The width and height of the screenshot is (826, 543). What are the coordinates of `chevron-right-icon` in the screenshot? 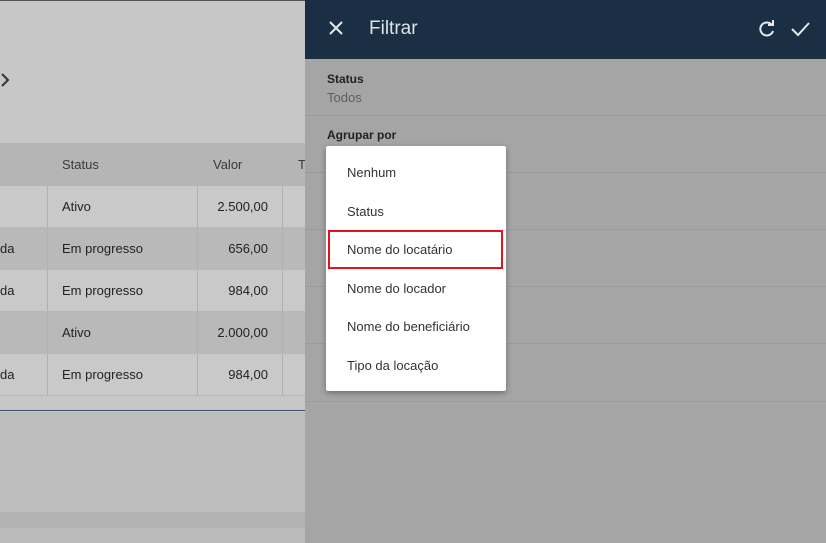 It's located at (6, 80).